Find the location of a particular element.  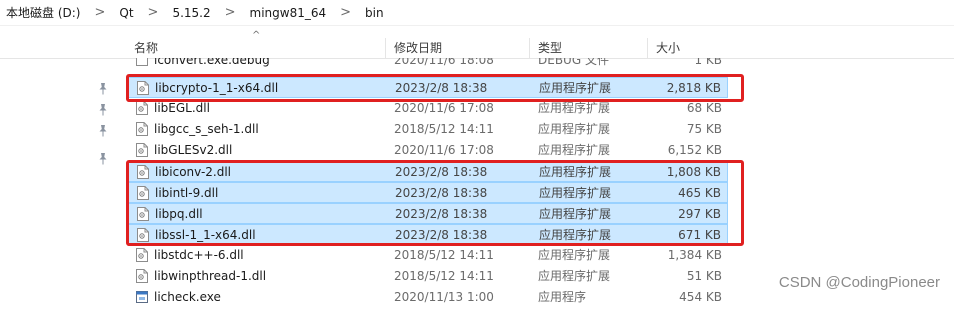

file-row: licheck.exe 2020/11/13 1:00 应用程序 454 KB is located at coordinates (428, 297).